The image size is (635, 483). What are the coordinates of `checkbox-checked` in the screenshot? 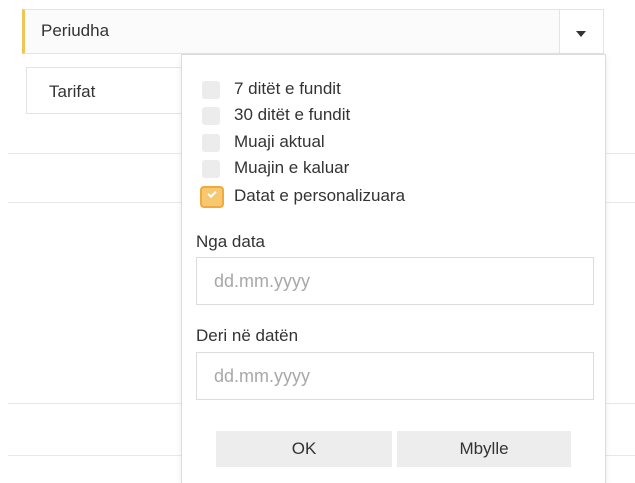 It's located at (212, 197).